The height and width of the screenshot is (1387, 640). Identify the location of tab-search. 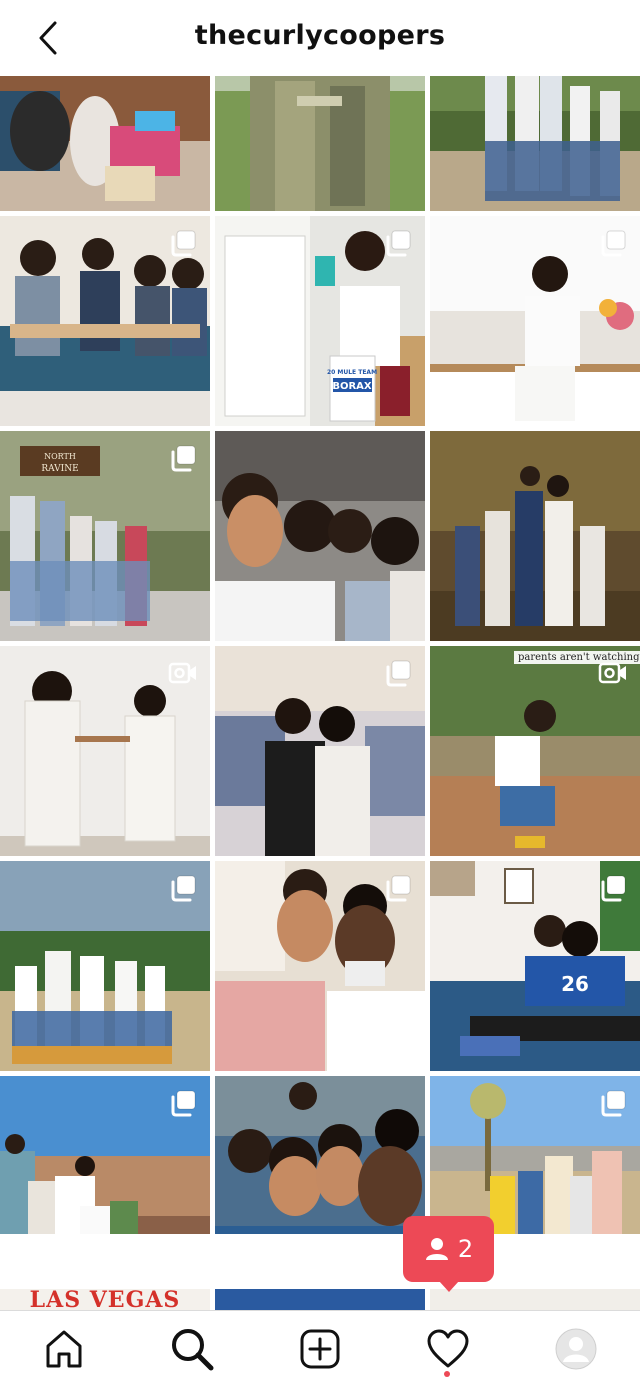
(192, 1349).